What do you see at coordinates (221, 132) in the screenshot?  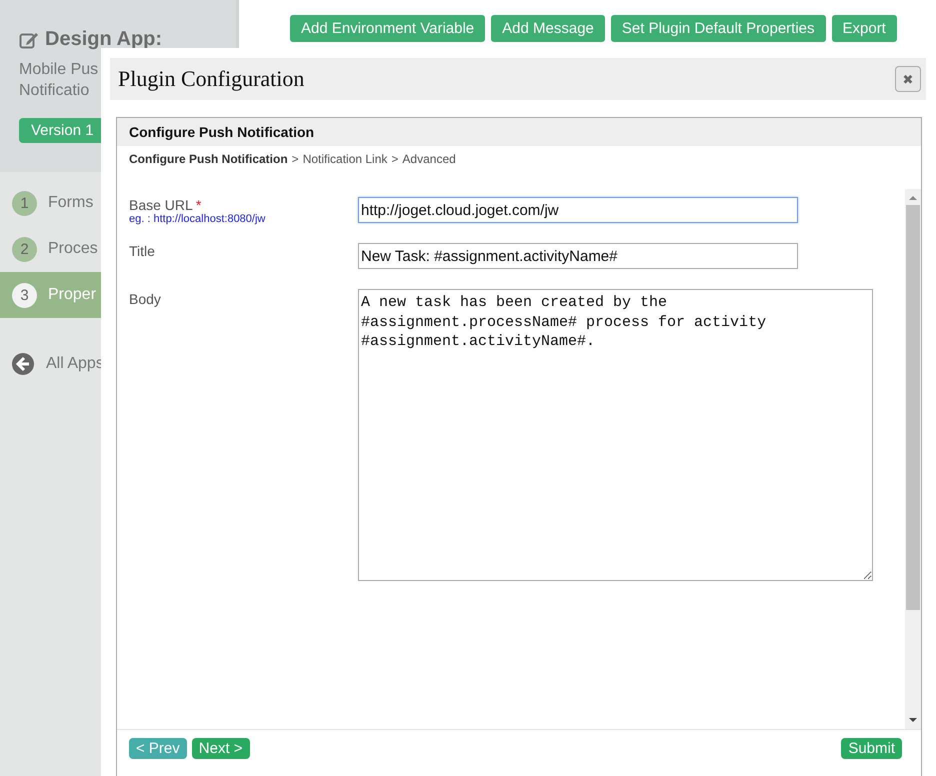 I see `panel-title: Configure Push Notification` at bounding box center [221, 132].